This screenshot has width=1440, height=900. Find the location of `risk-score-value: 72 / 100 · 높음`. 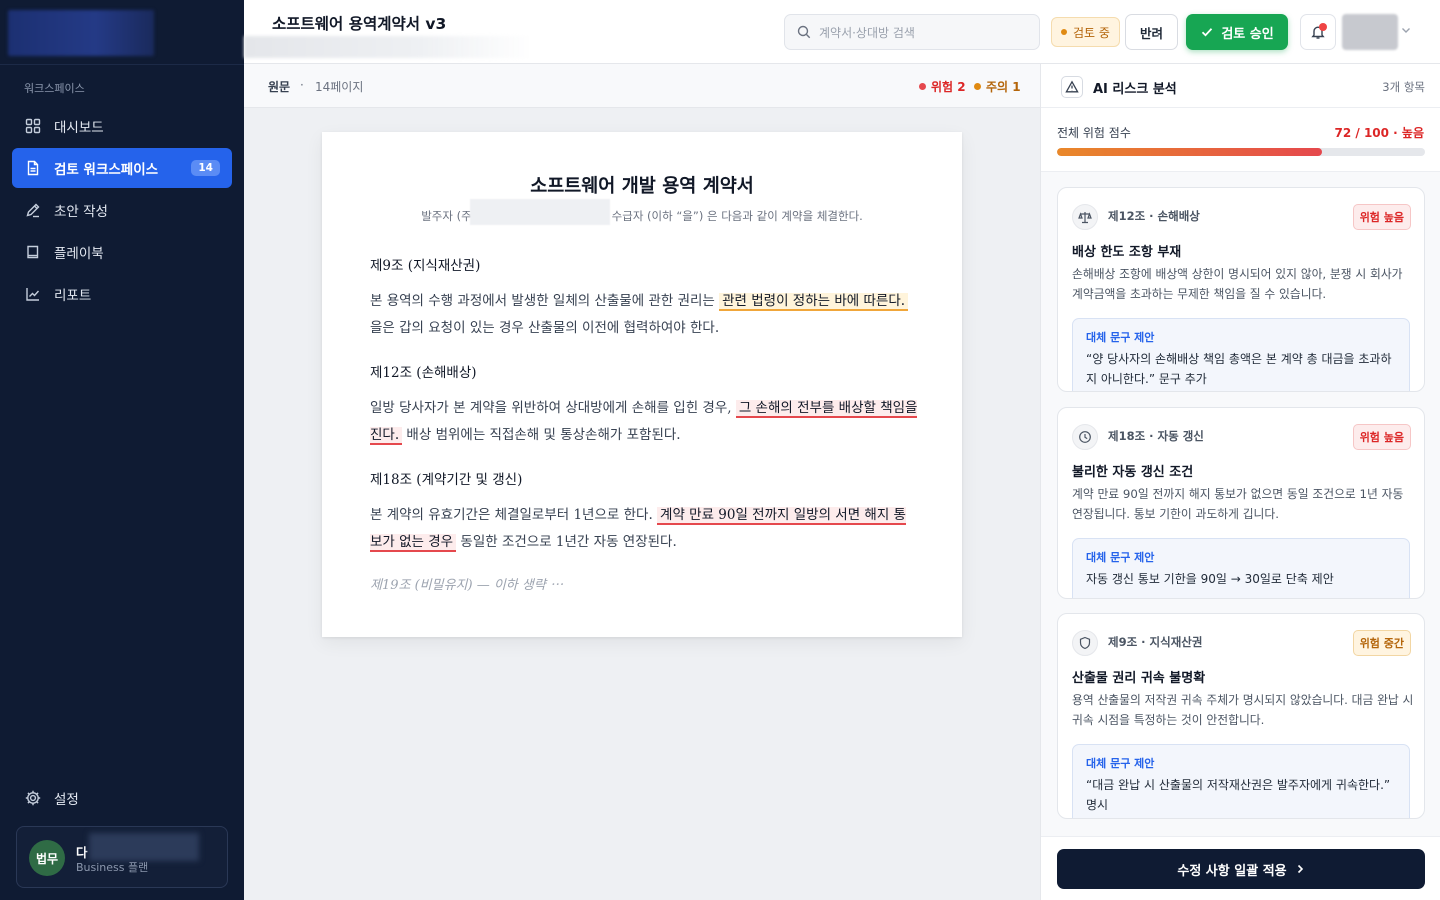

risk-score-value: 72 / 100 · 높음 is located at coordinates (1379, 133).